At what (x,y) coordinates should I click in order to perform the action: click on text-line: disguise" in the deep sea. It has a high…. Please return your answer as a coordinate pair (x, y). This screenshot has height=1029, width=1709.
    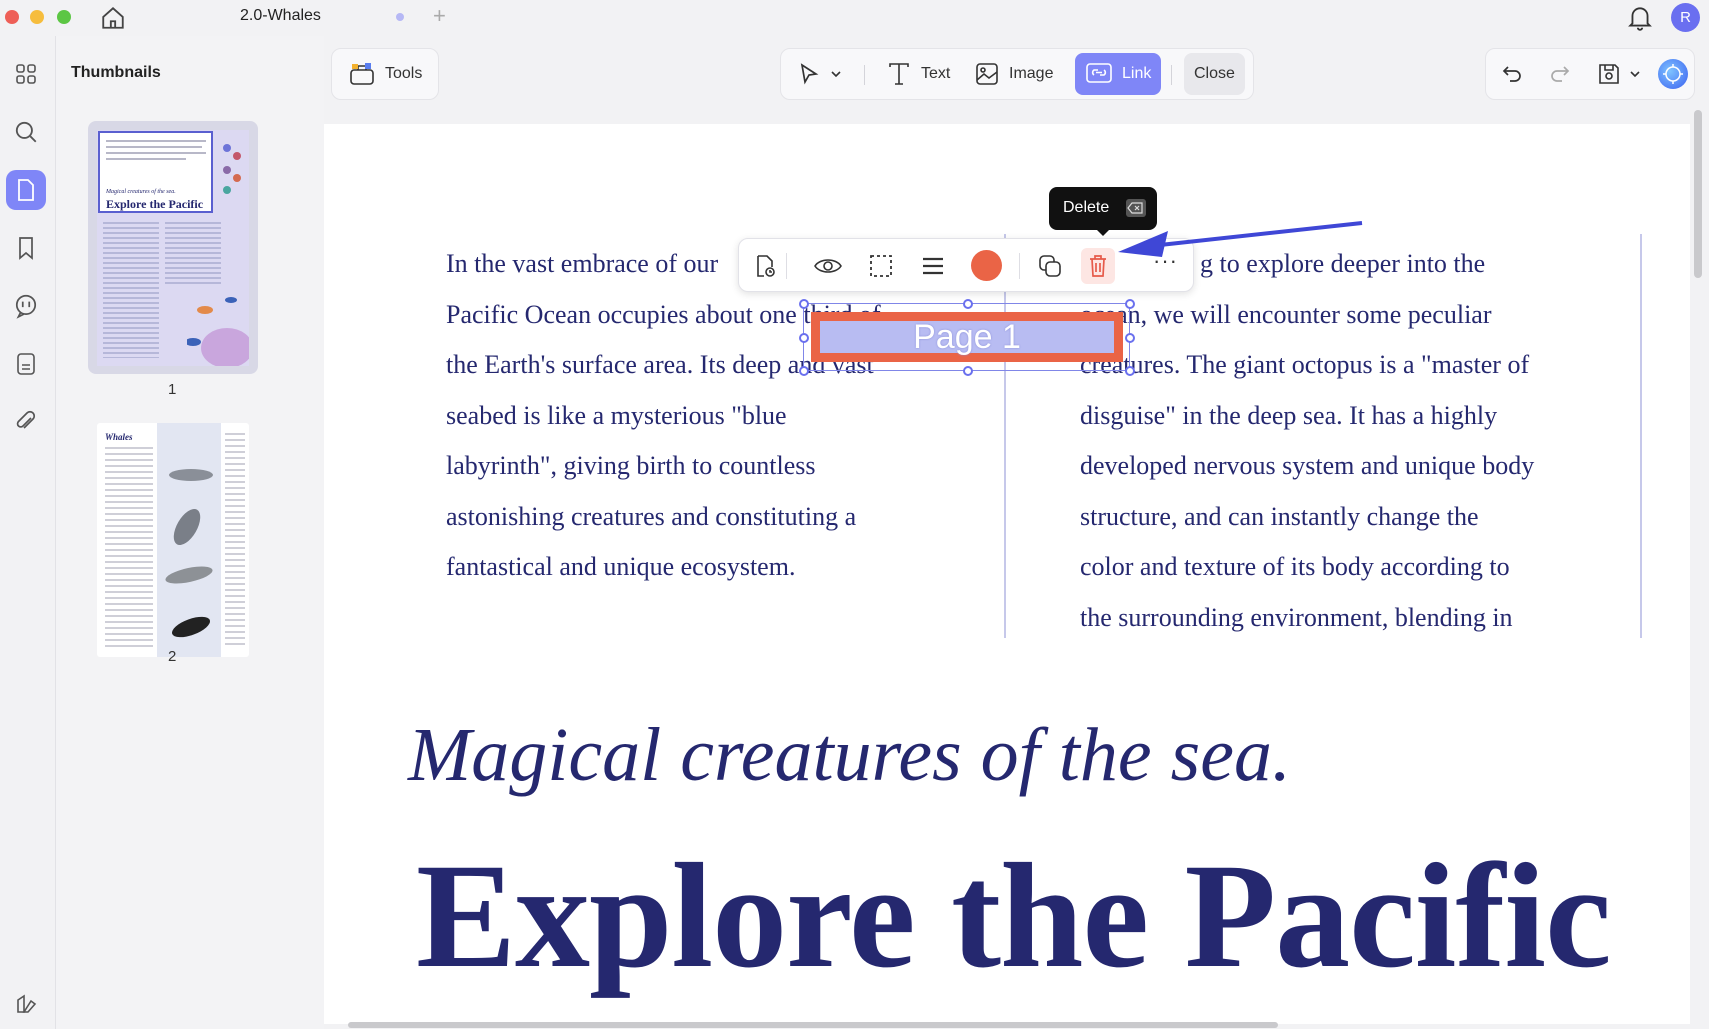
    Looking at the image, I should click on (1289, 415).